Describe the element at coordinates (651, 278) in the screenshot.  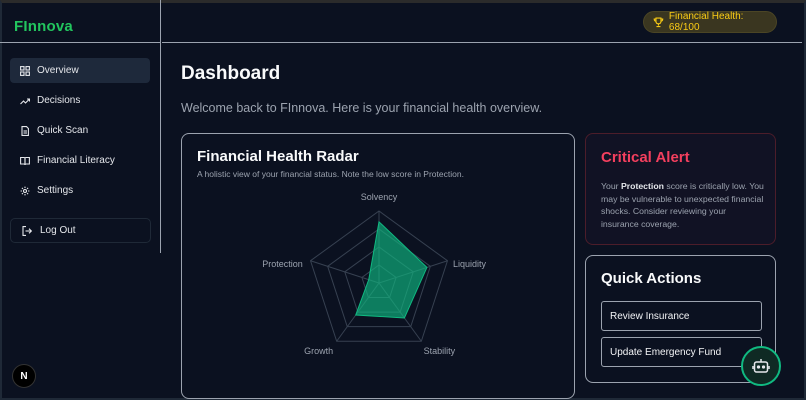
I see `quick-actions-title: Quick Actions` at that location.